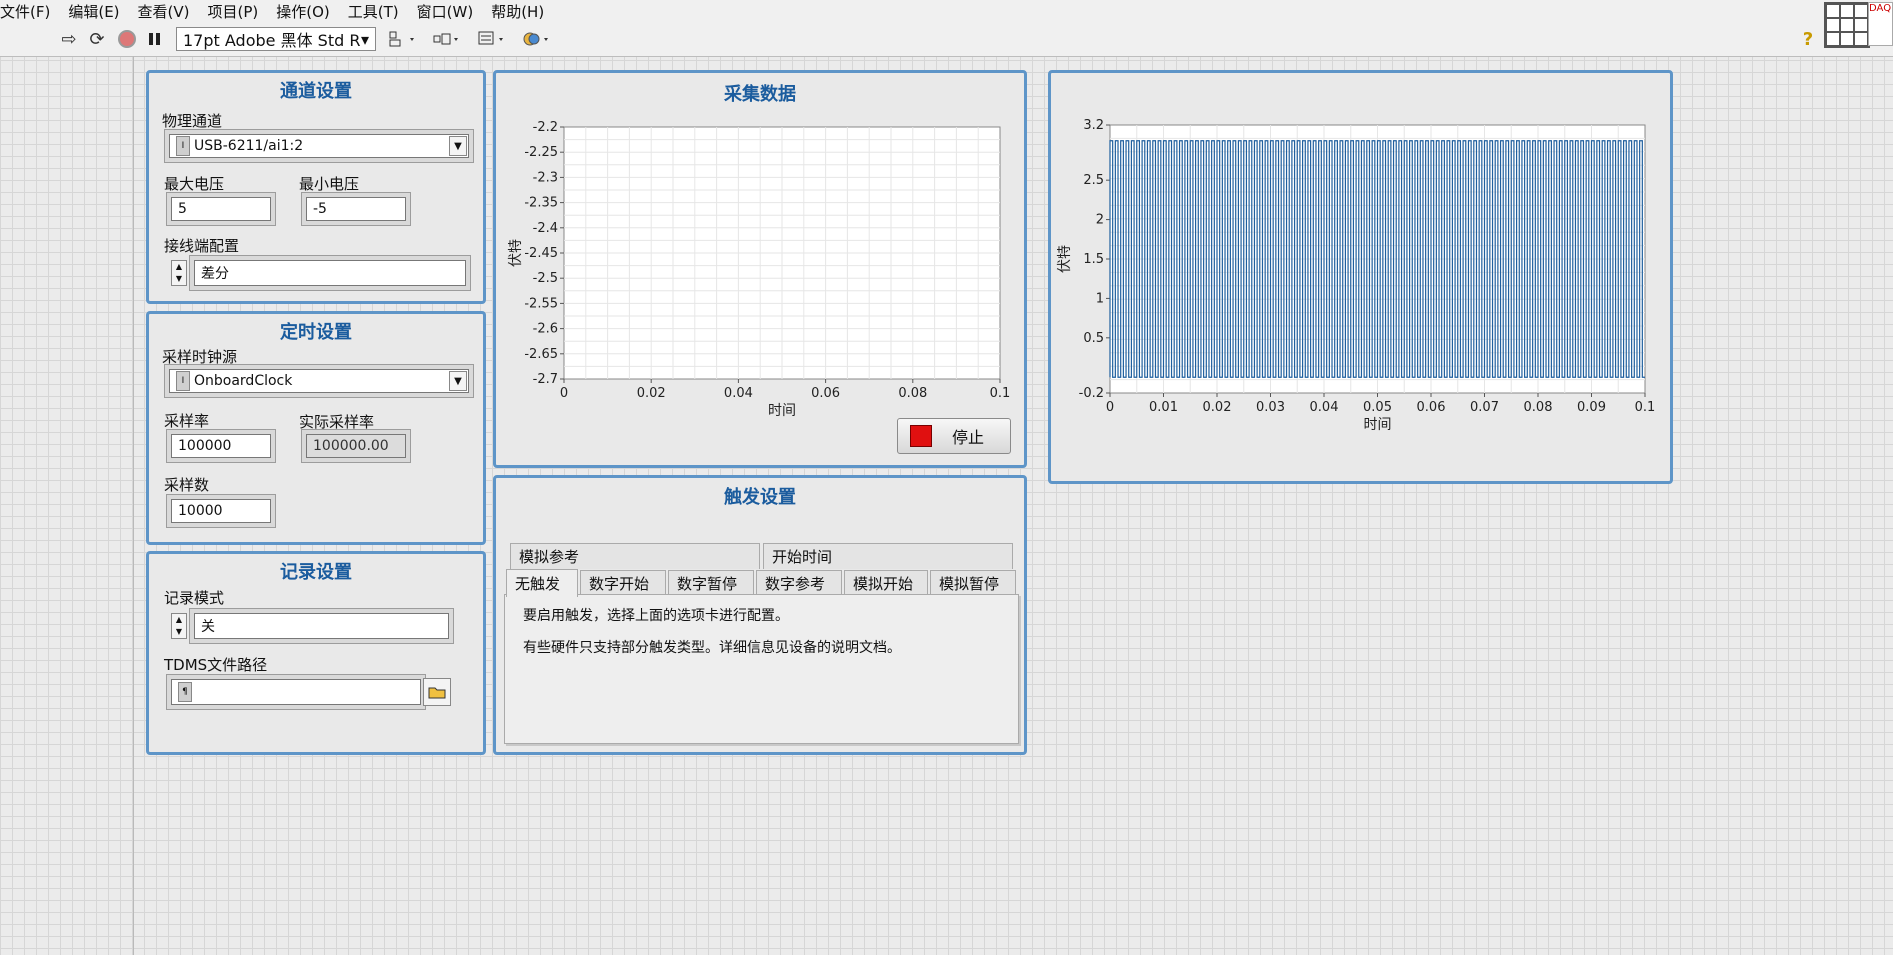 The image size is (1893, 955). Describe the element at coordinates (760, 94) in the screenshot. I see `panel-title: 采集数据` at that location.